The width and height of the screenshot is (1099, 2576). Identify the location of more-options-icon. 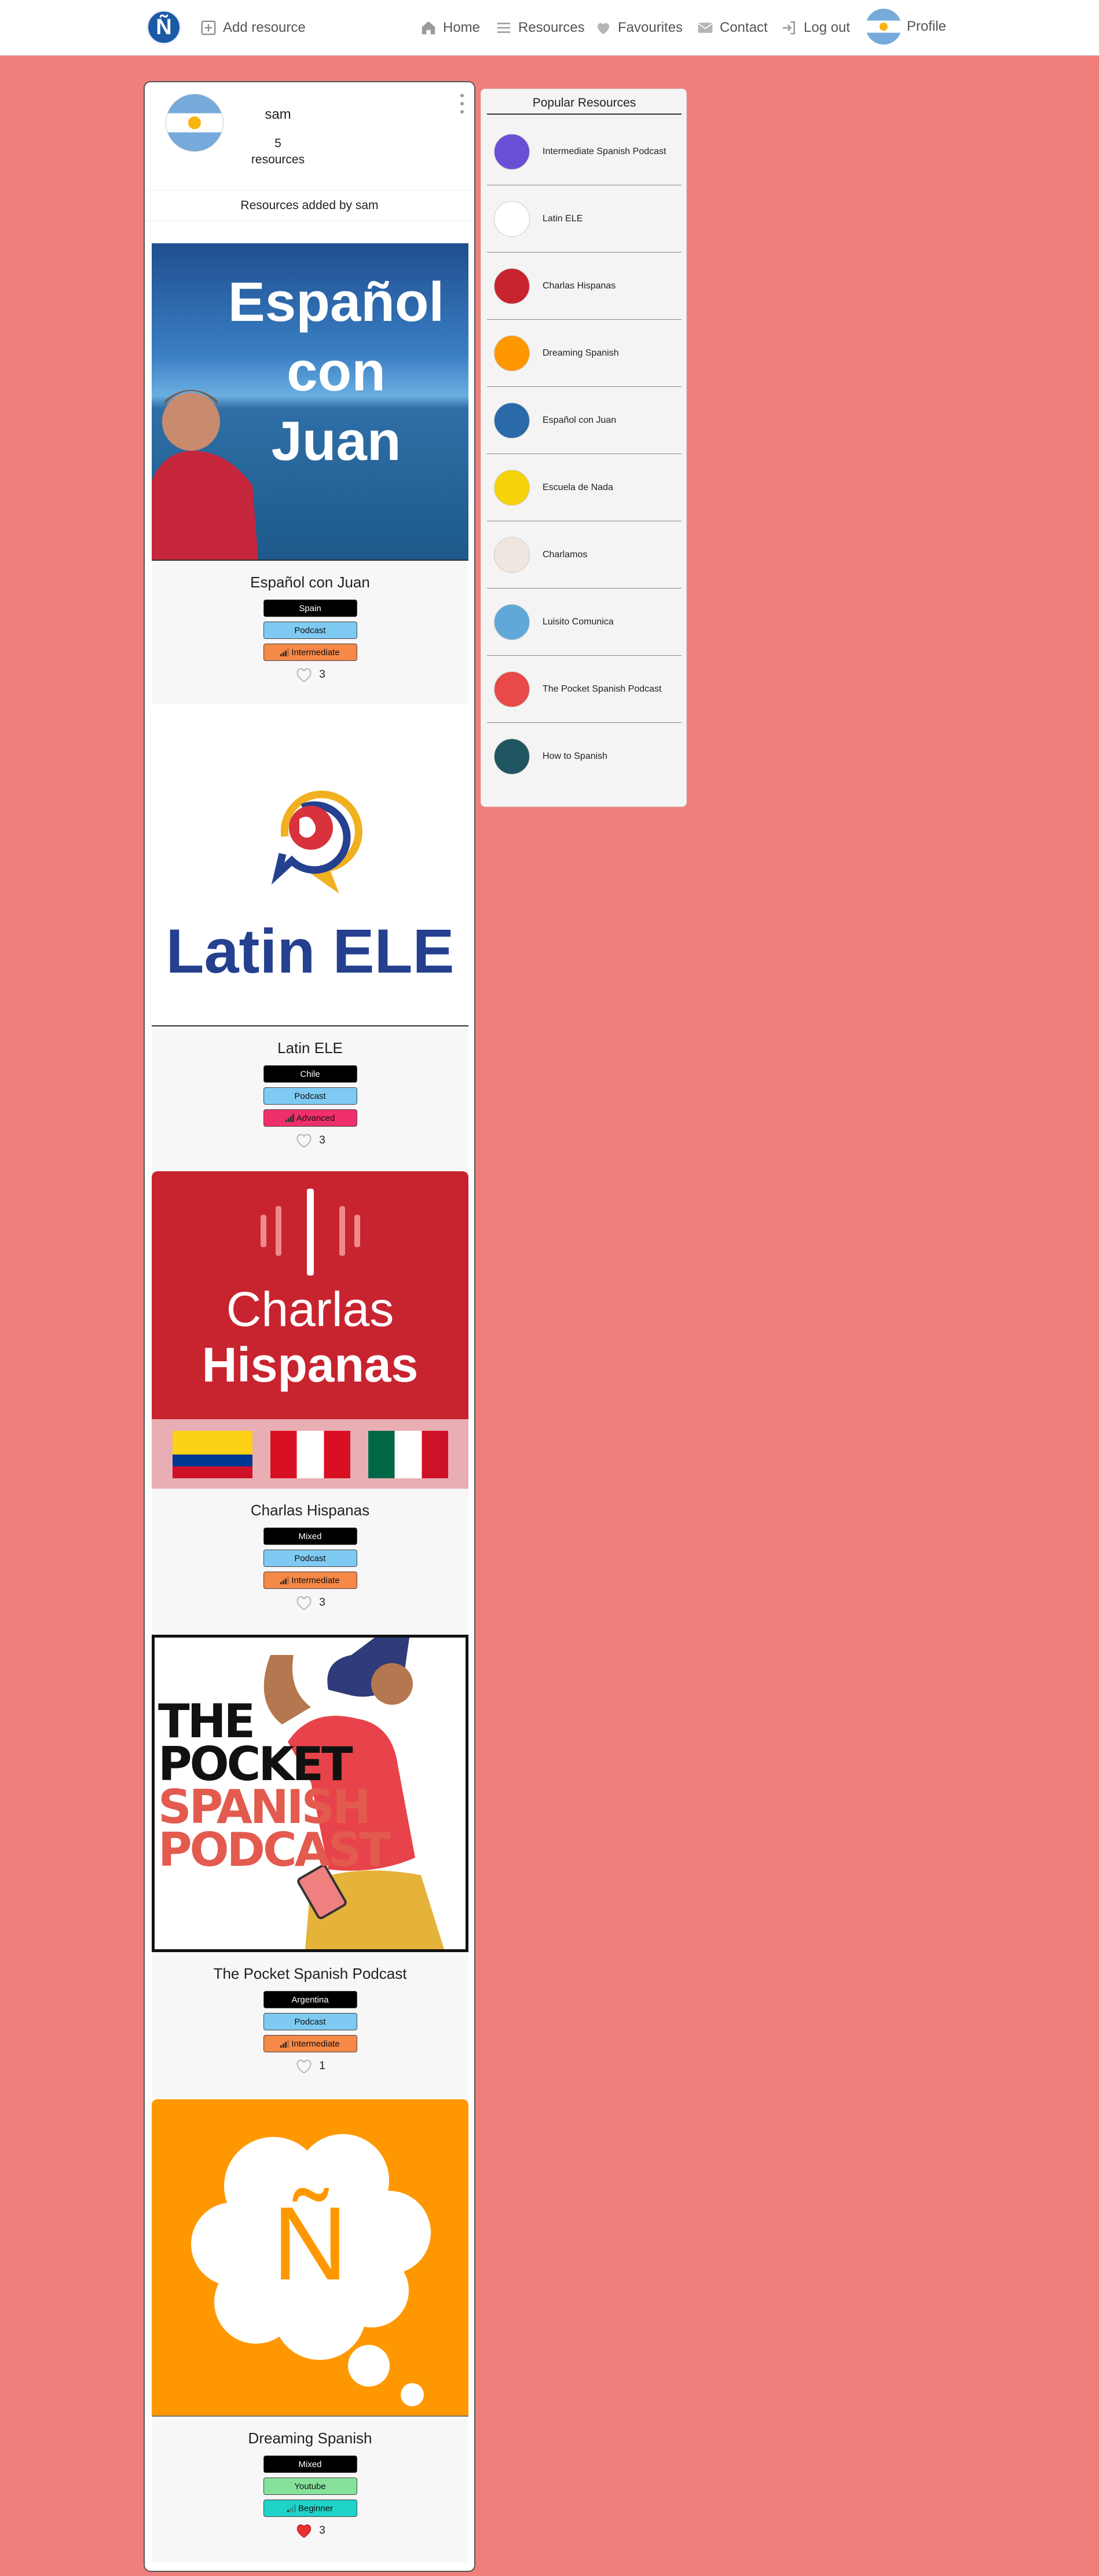
(462, 104).